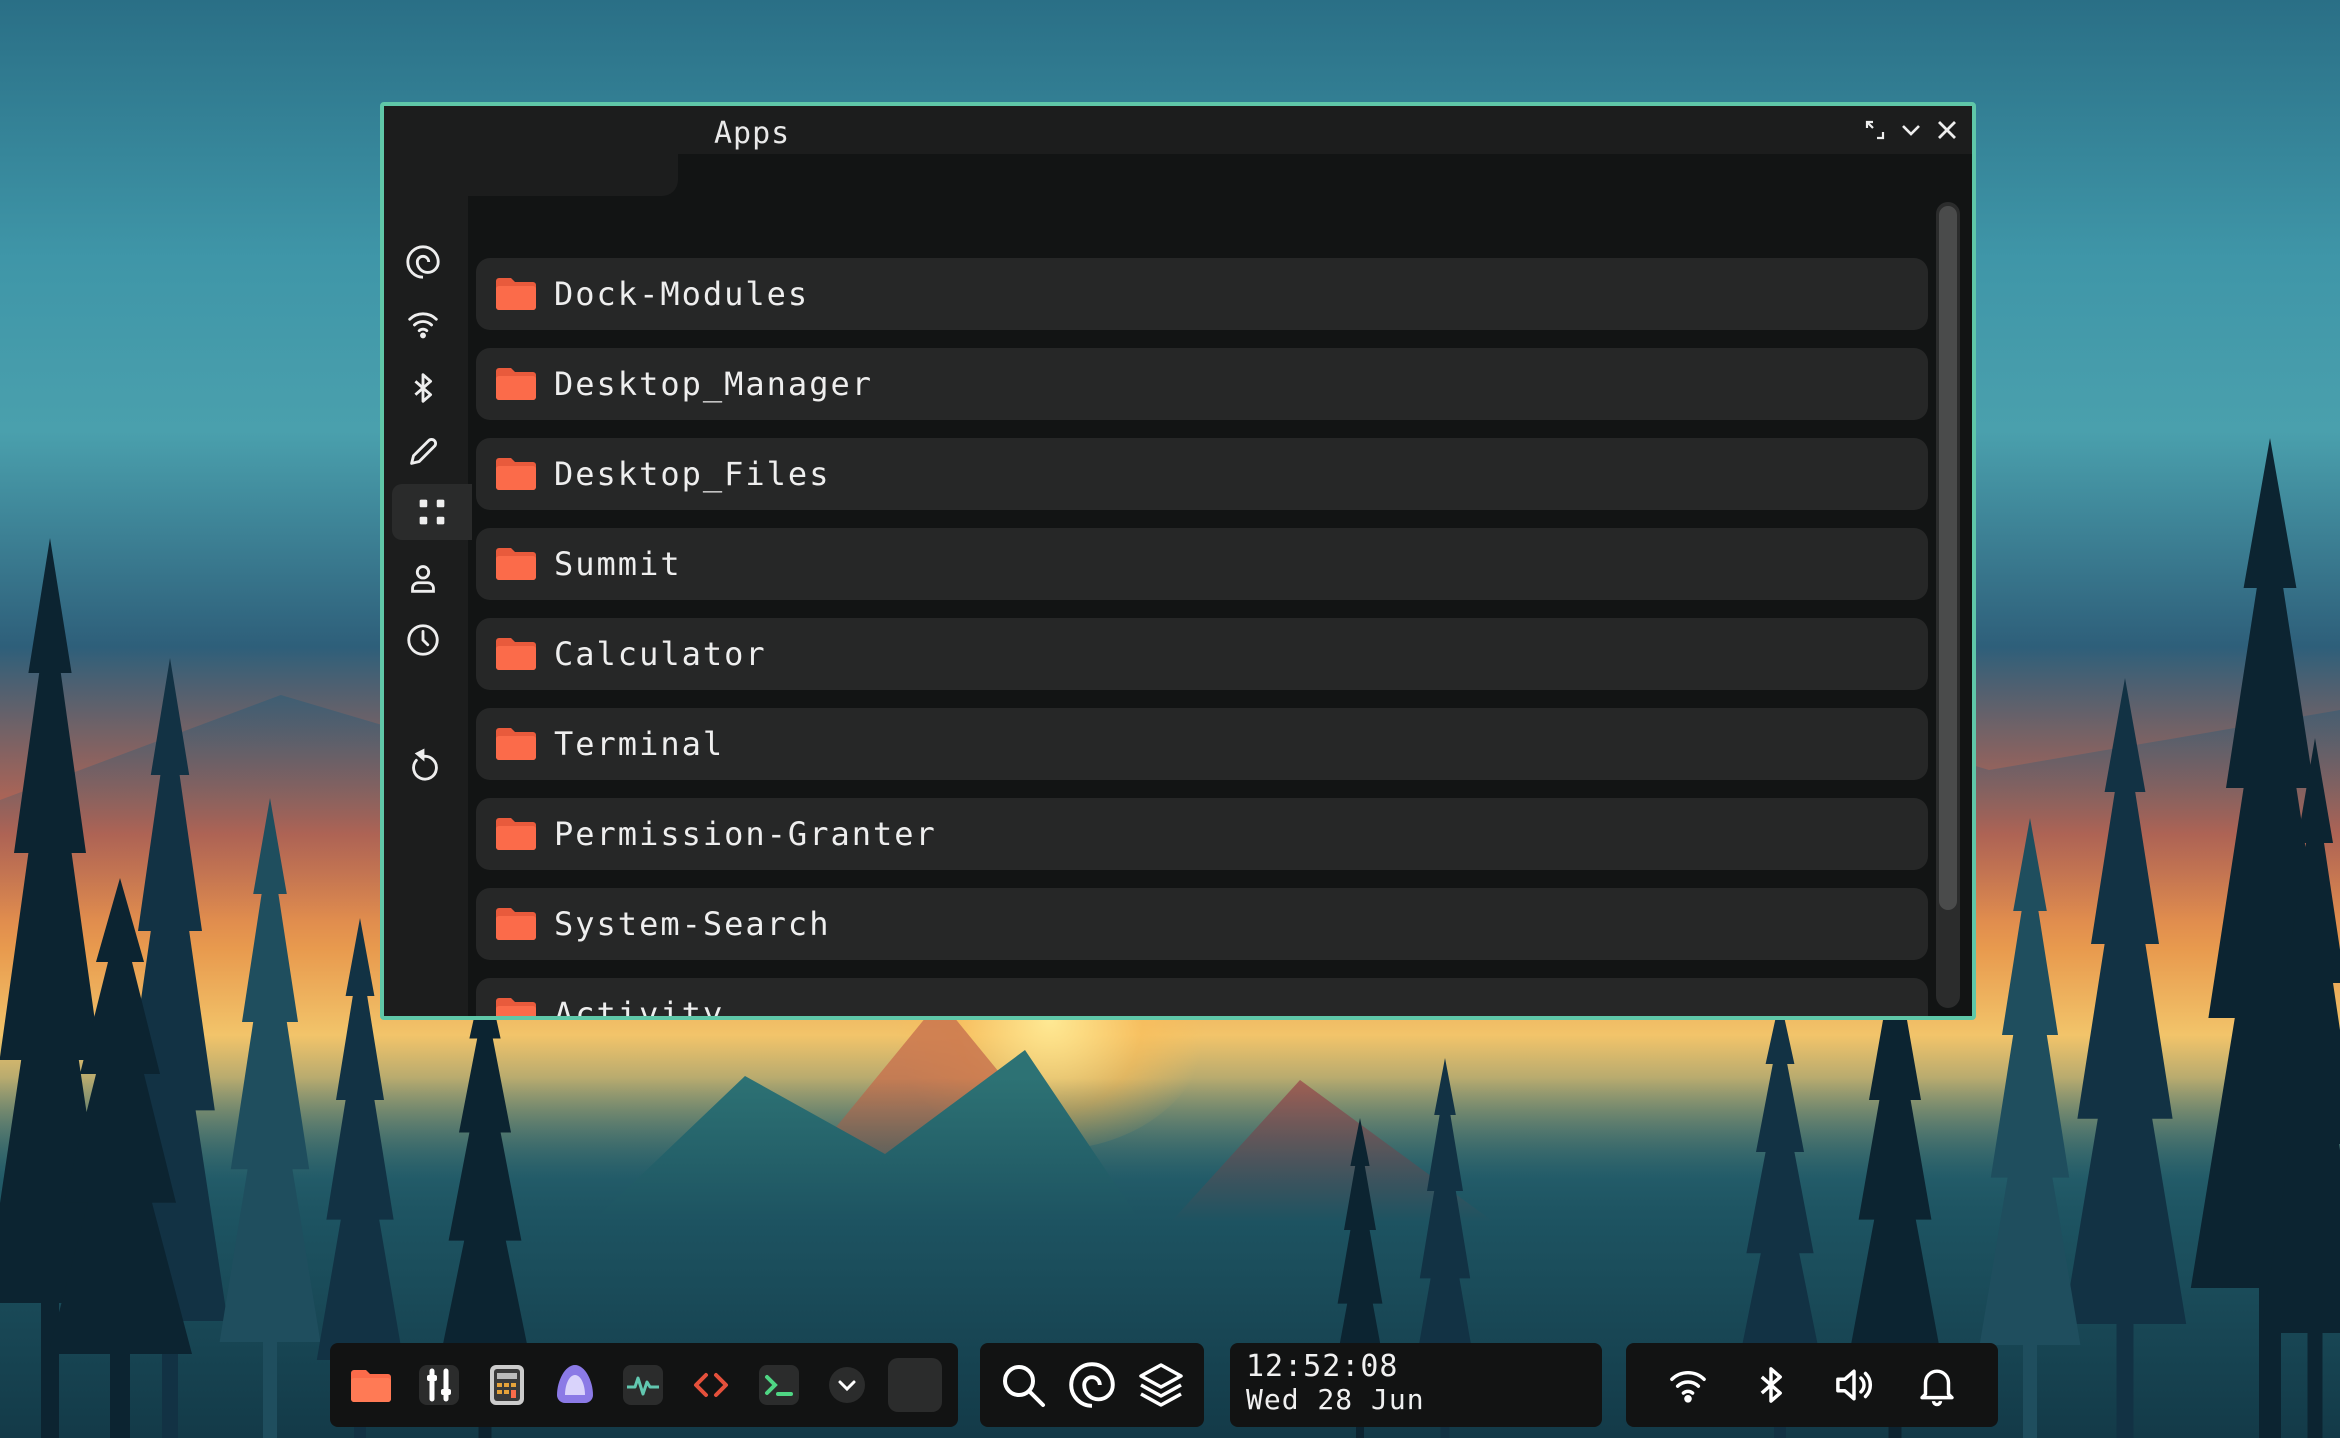  Describe the element at coordinates (1202, 294) in the screenshot. I see `list-item: Dock-Modules` at that location.